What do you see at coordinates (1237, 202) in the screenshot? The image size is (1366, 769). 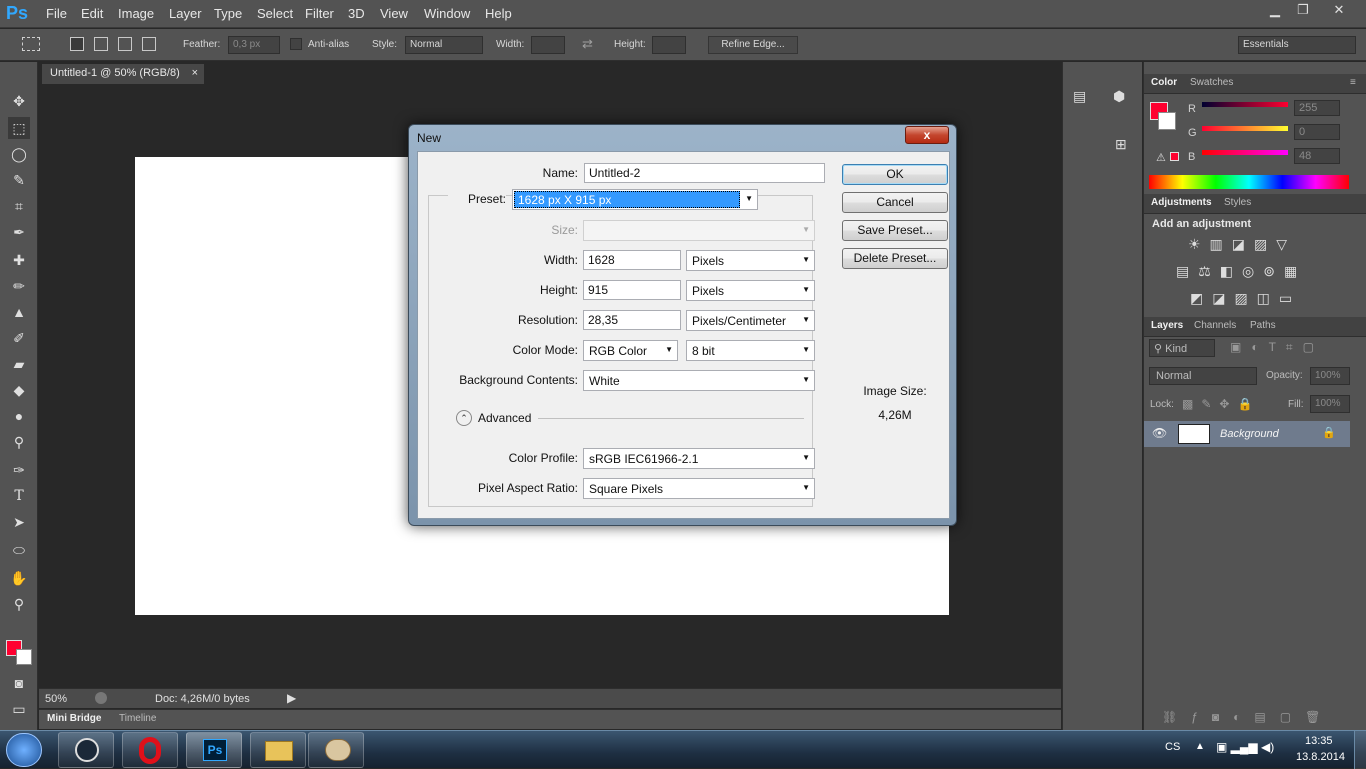 I see `tab-styles: Styles` at bounding box center [1237, 202].